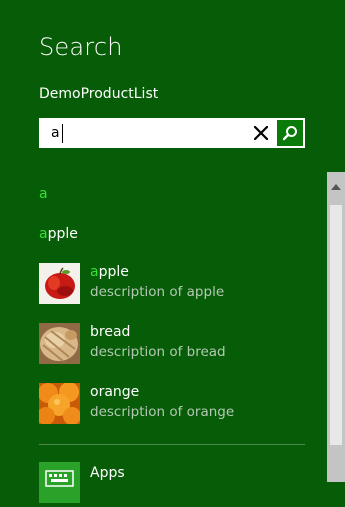  I want to click on result-title-rest: bread, so click(110, 332).